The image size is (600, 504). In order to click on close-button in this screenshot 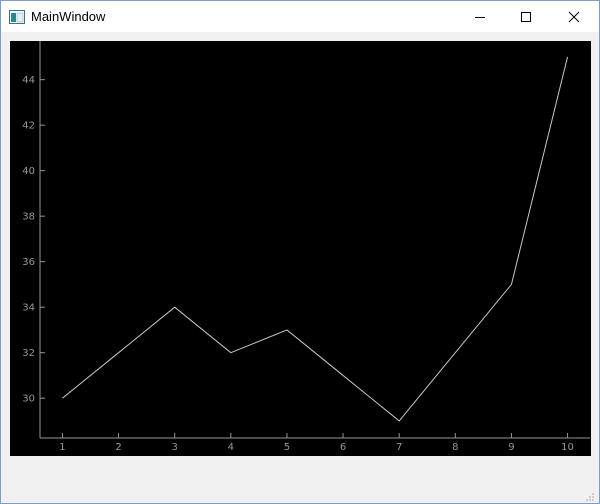, I will do `click(574, 16)`.